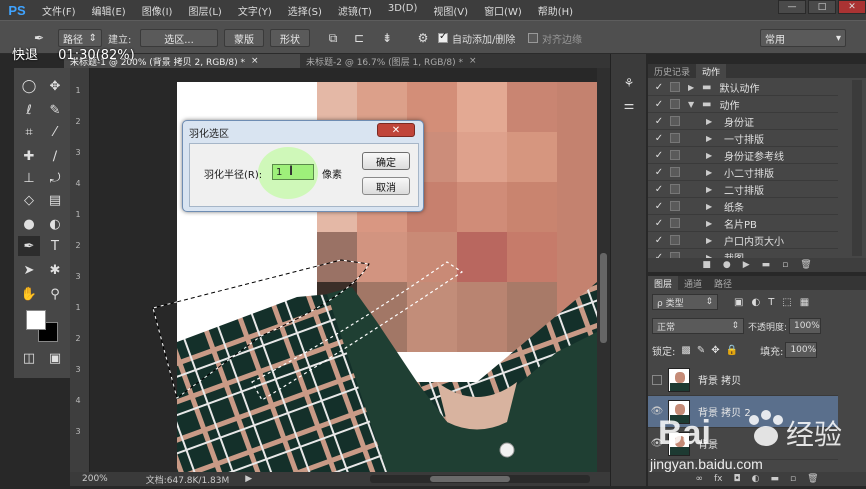  Describe the element at coordinates (803, 38) in the screenshot. I see `workspace-dropdown: 常用 ▾` at that location.